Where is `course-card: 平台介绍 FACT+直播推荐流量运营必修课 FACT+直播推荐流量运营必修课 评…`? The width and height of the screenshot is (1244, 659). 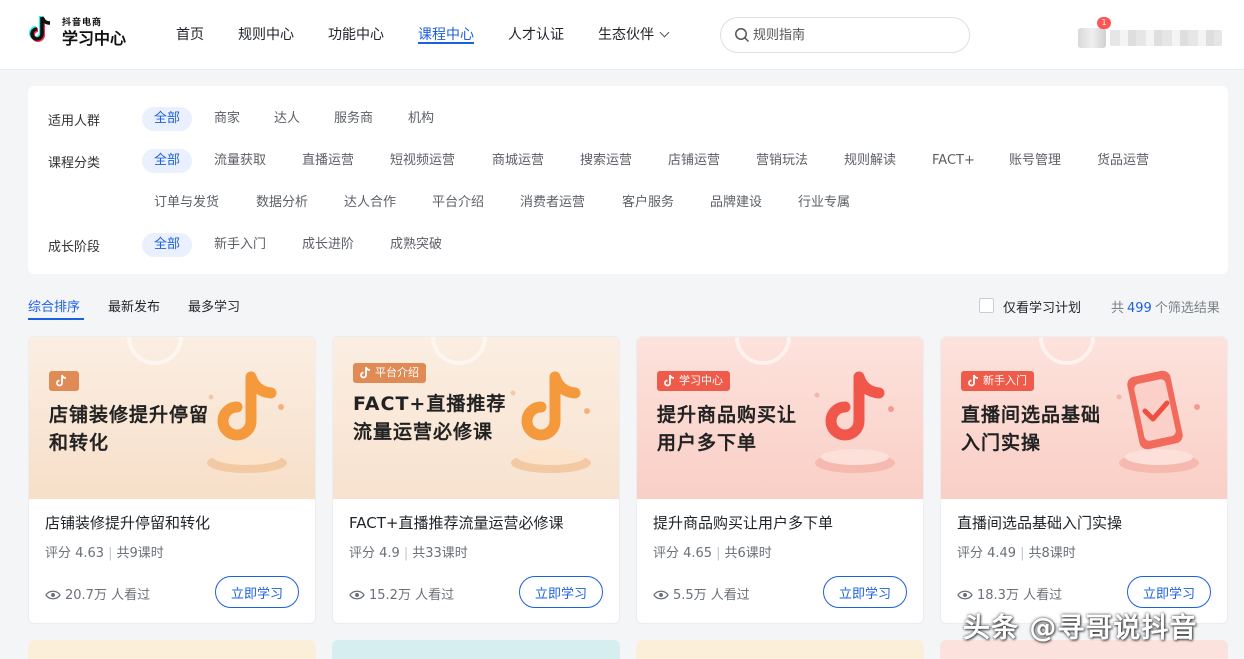
course-card: 平台介绍 FACT+直播推荐流量运营必修课 FACT+直播推荐流量运营必修课 评… is located at coordinates (476, 480).